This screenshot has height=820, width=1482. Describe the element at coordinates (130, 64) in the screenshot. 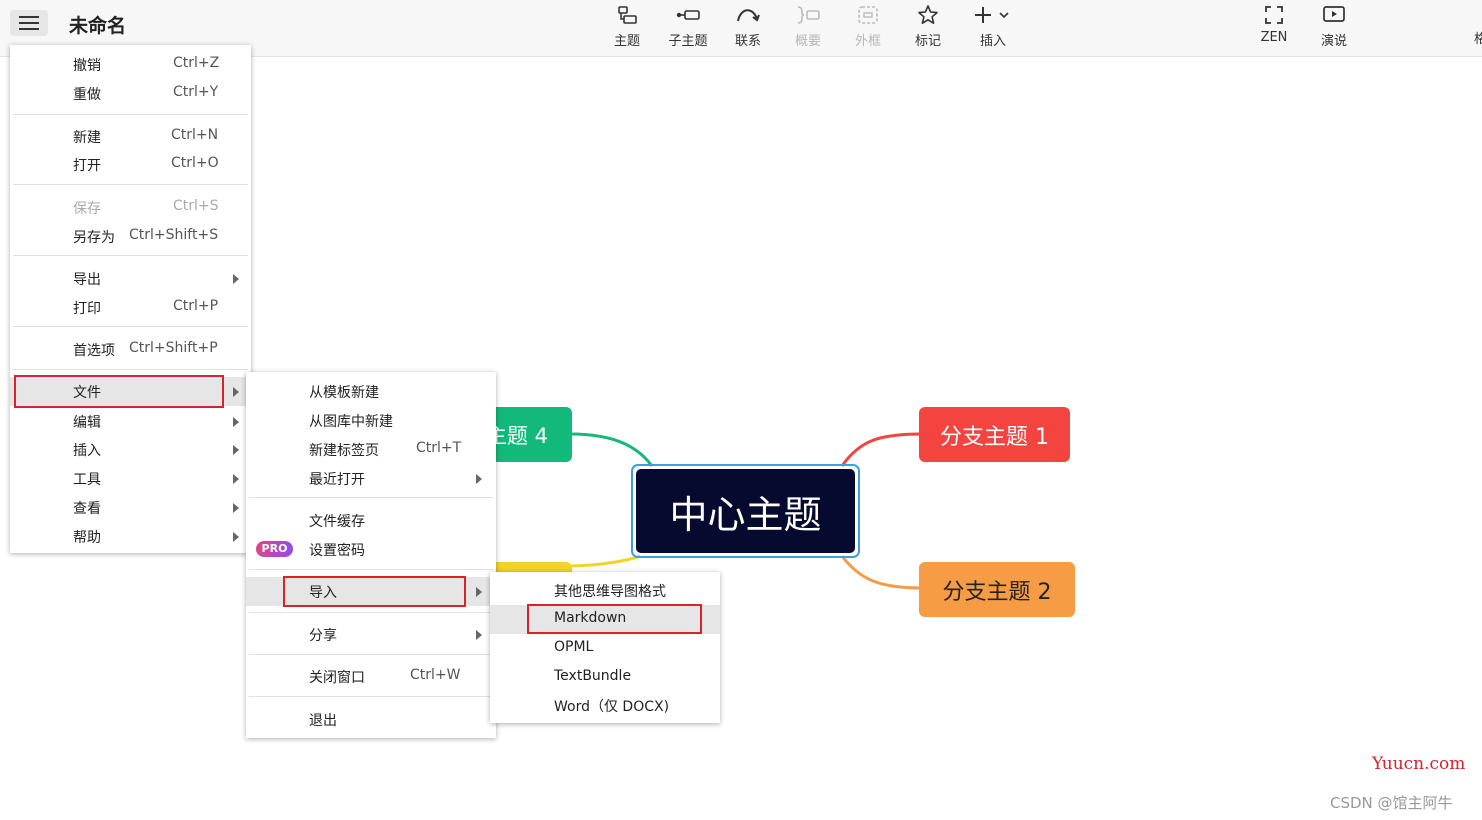

I see `menu-item-undo: 撤销 Ctrl+Z` at that location.